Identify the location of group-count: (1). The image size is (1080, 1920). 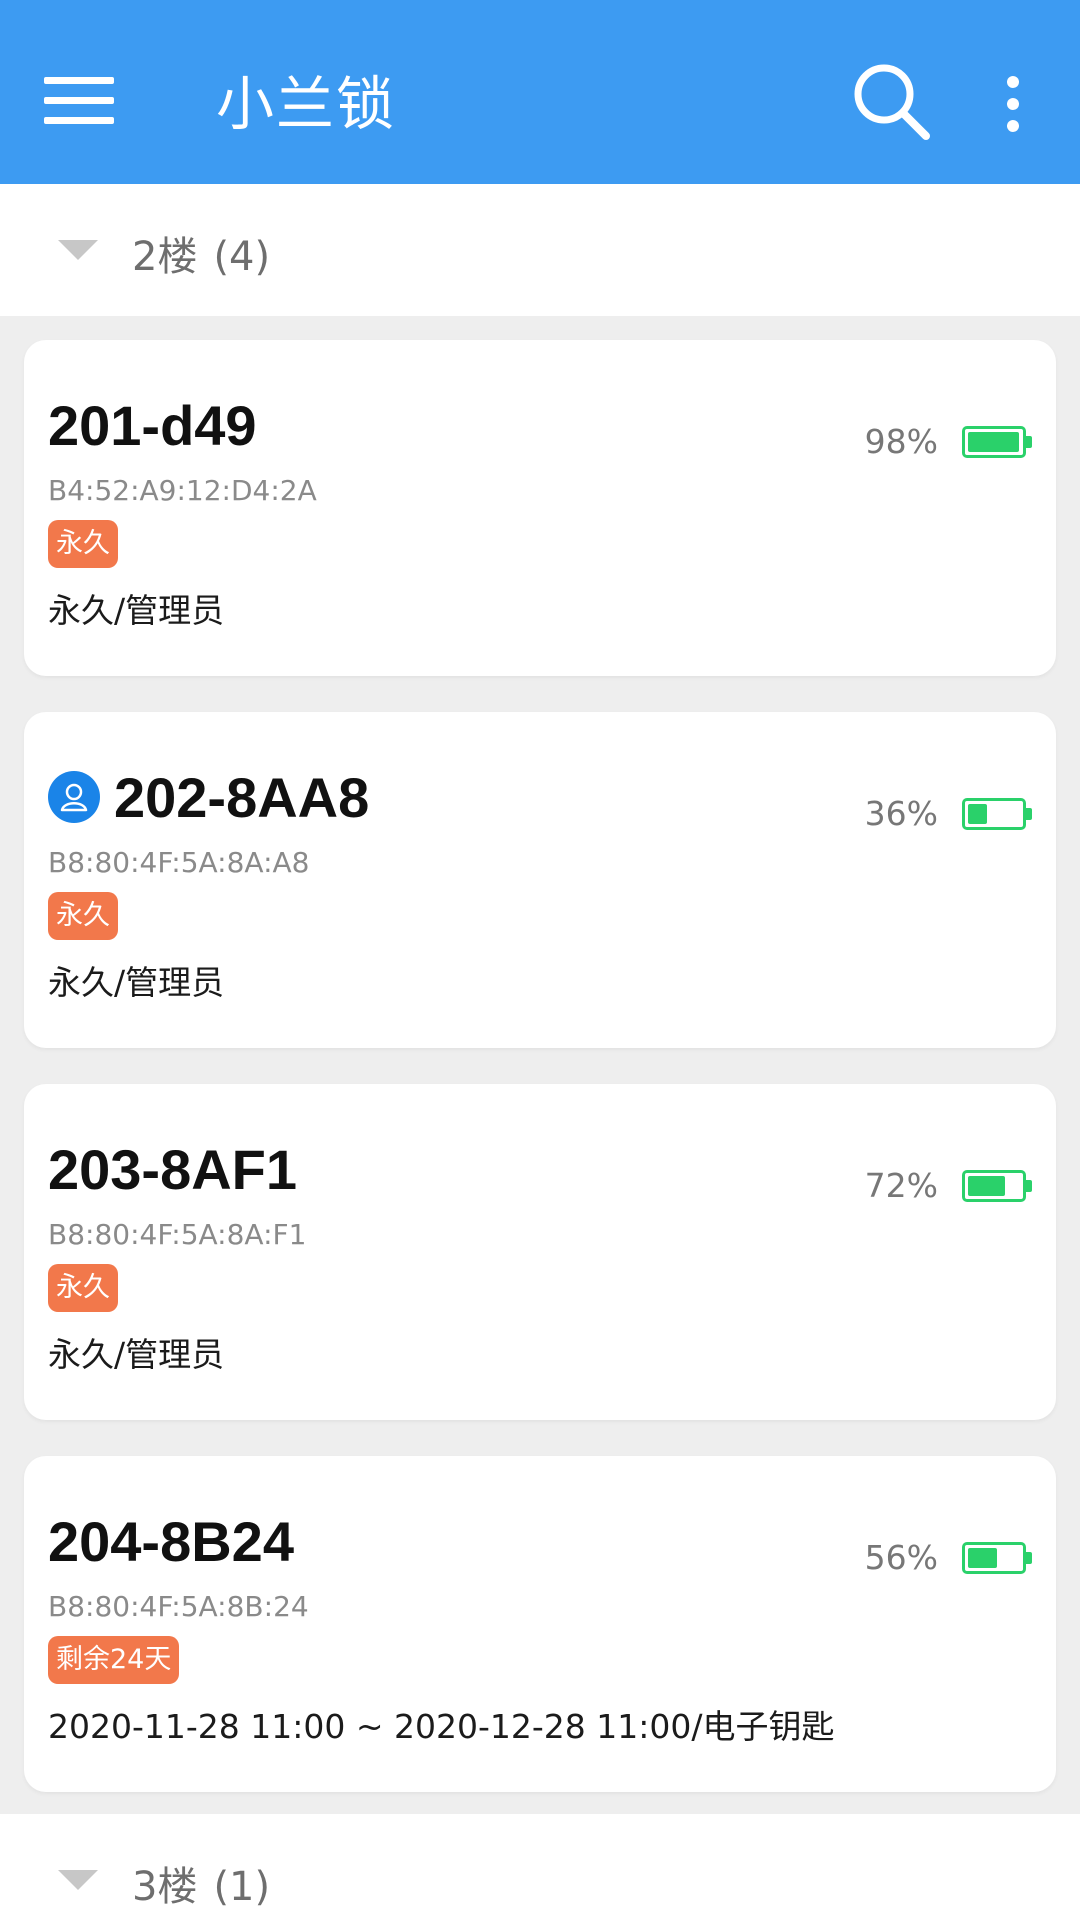
(242, 1887).